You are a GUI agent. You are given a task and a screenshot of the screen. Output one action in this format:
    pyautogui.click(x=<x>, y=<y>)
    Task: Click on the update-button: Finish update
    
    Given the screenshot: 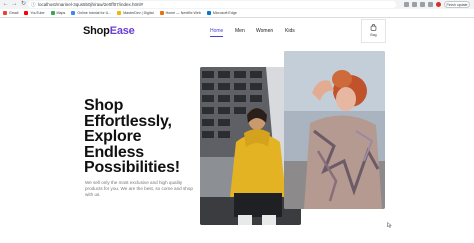 What is the action you would take?
    pyautogui.click(x=457, y=4)
    